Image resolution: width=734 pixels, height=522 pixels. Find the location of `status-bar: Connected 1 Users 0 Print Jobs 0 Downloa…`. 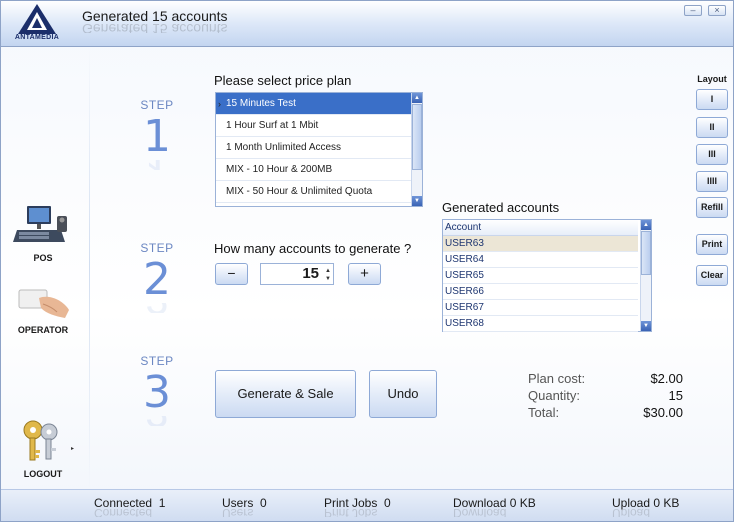

status-bar: Connected 1 Users 0 Print Jobs 0 Downloa… is located at coordinates (367, 505).